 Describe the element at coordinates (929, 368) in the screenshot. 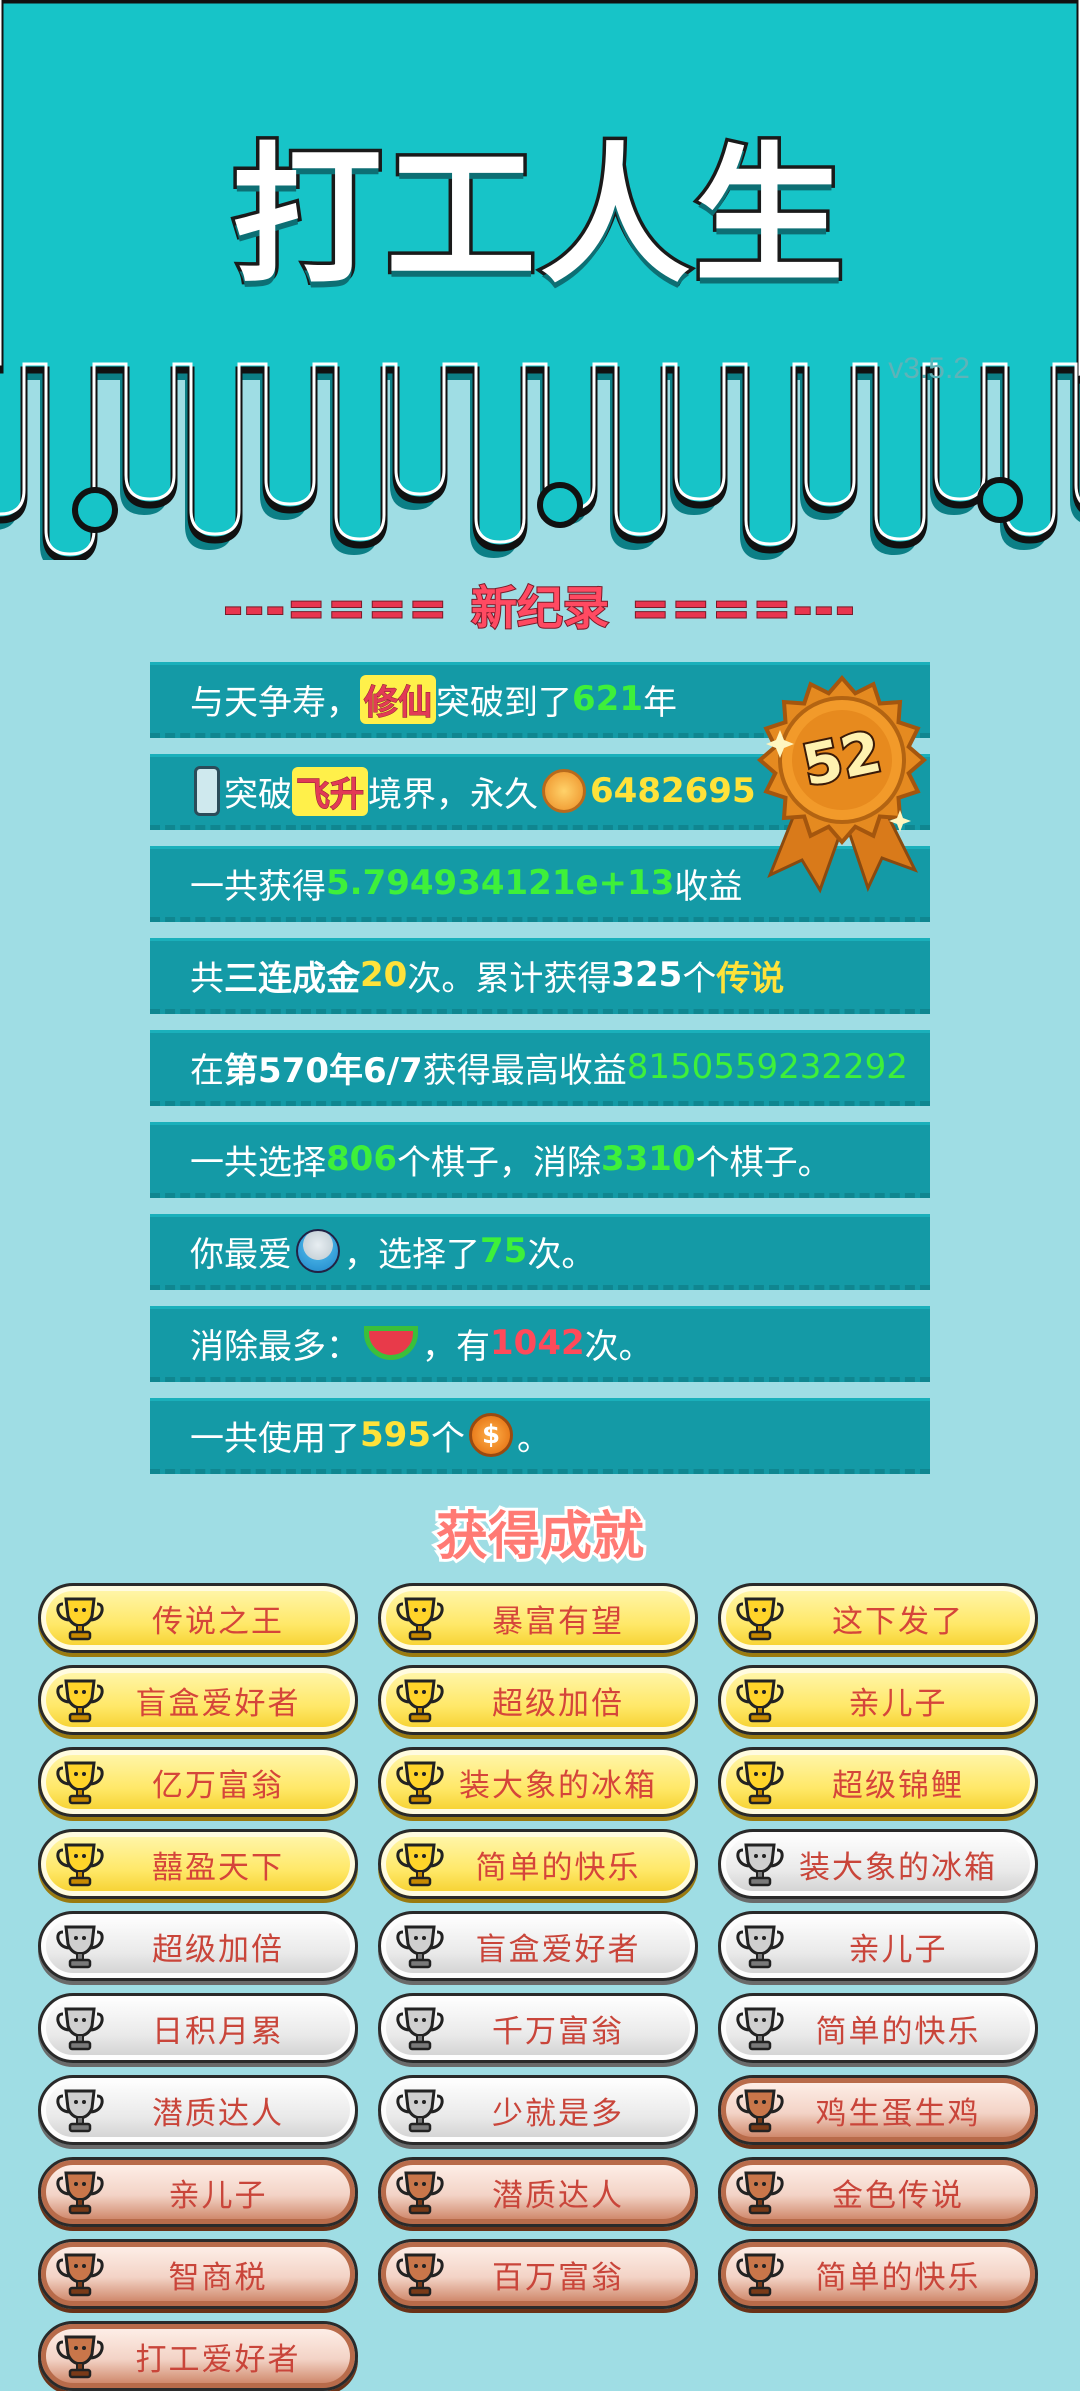

I see `version-label: v3.5.2` at that location.